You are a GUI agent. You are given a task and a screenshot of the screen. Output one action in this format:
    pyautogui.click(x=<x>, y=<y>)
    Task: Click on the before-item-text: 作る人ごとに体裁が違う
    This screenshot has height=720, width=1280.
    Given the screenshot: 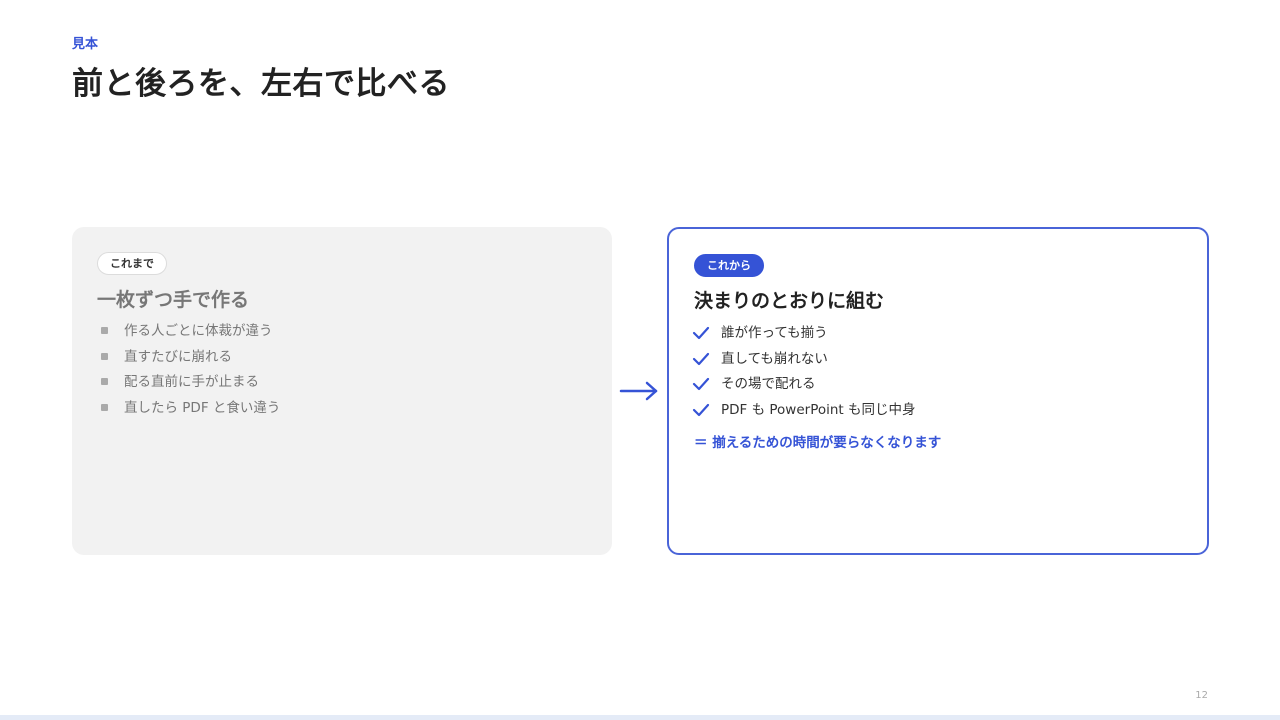 What is the action you would take?
    pyautogui.click(x=198, y=331)
    